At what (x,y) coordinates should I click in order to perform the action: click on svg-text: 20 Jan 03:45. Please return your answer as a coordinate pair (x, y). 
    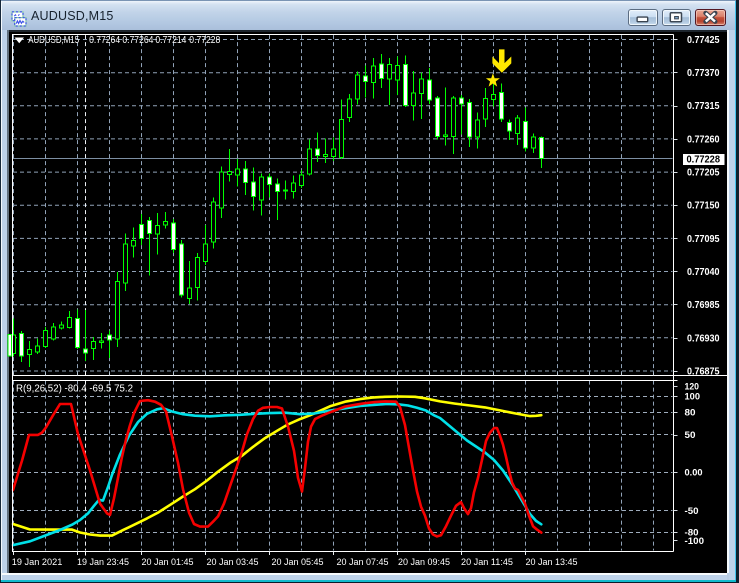
    Looking at the image, I should click on (233, 562).